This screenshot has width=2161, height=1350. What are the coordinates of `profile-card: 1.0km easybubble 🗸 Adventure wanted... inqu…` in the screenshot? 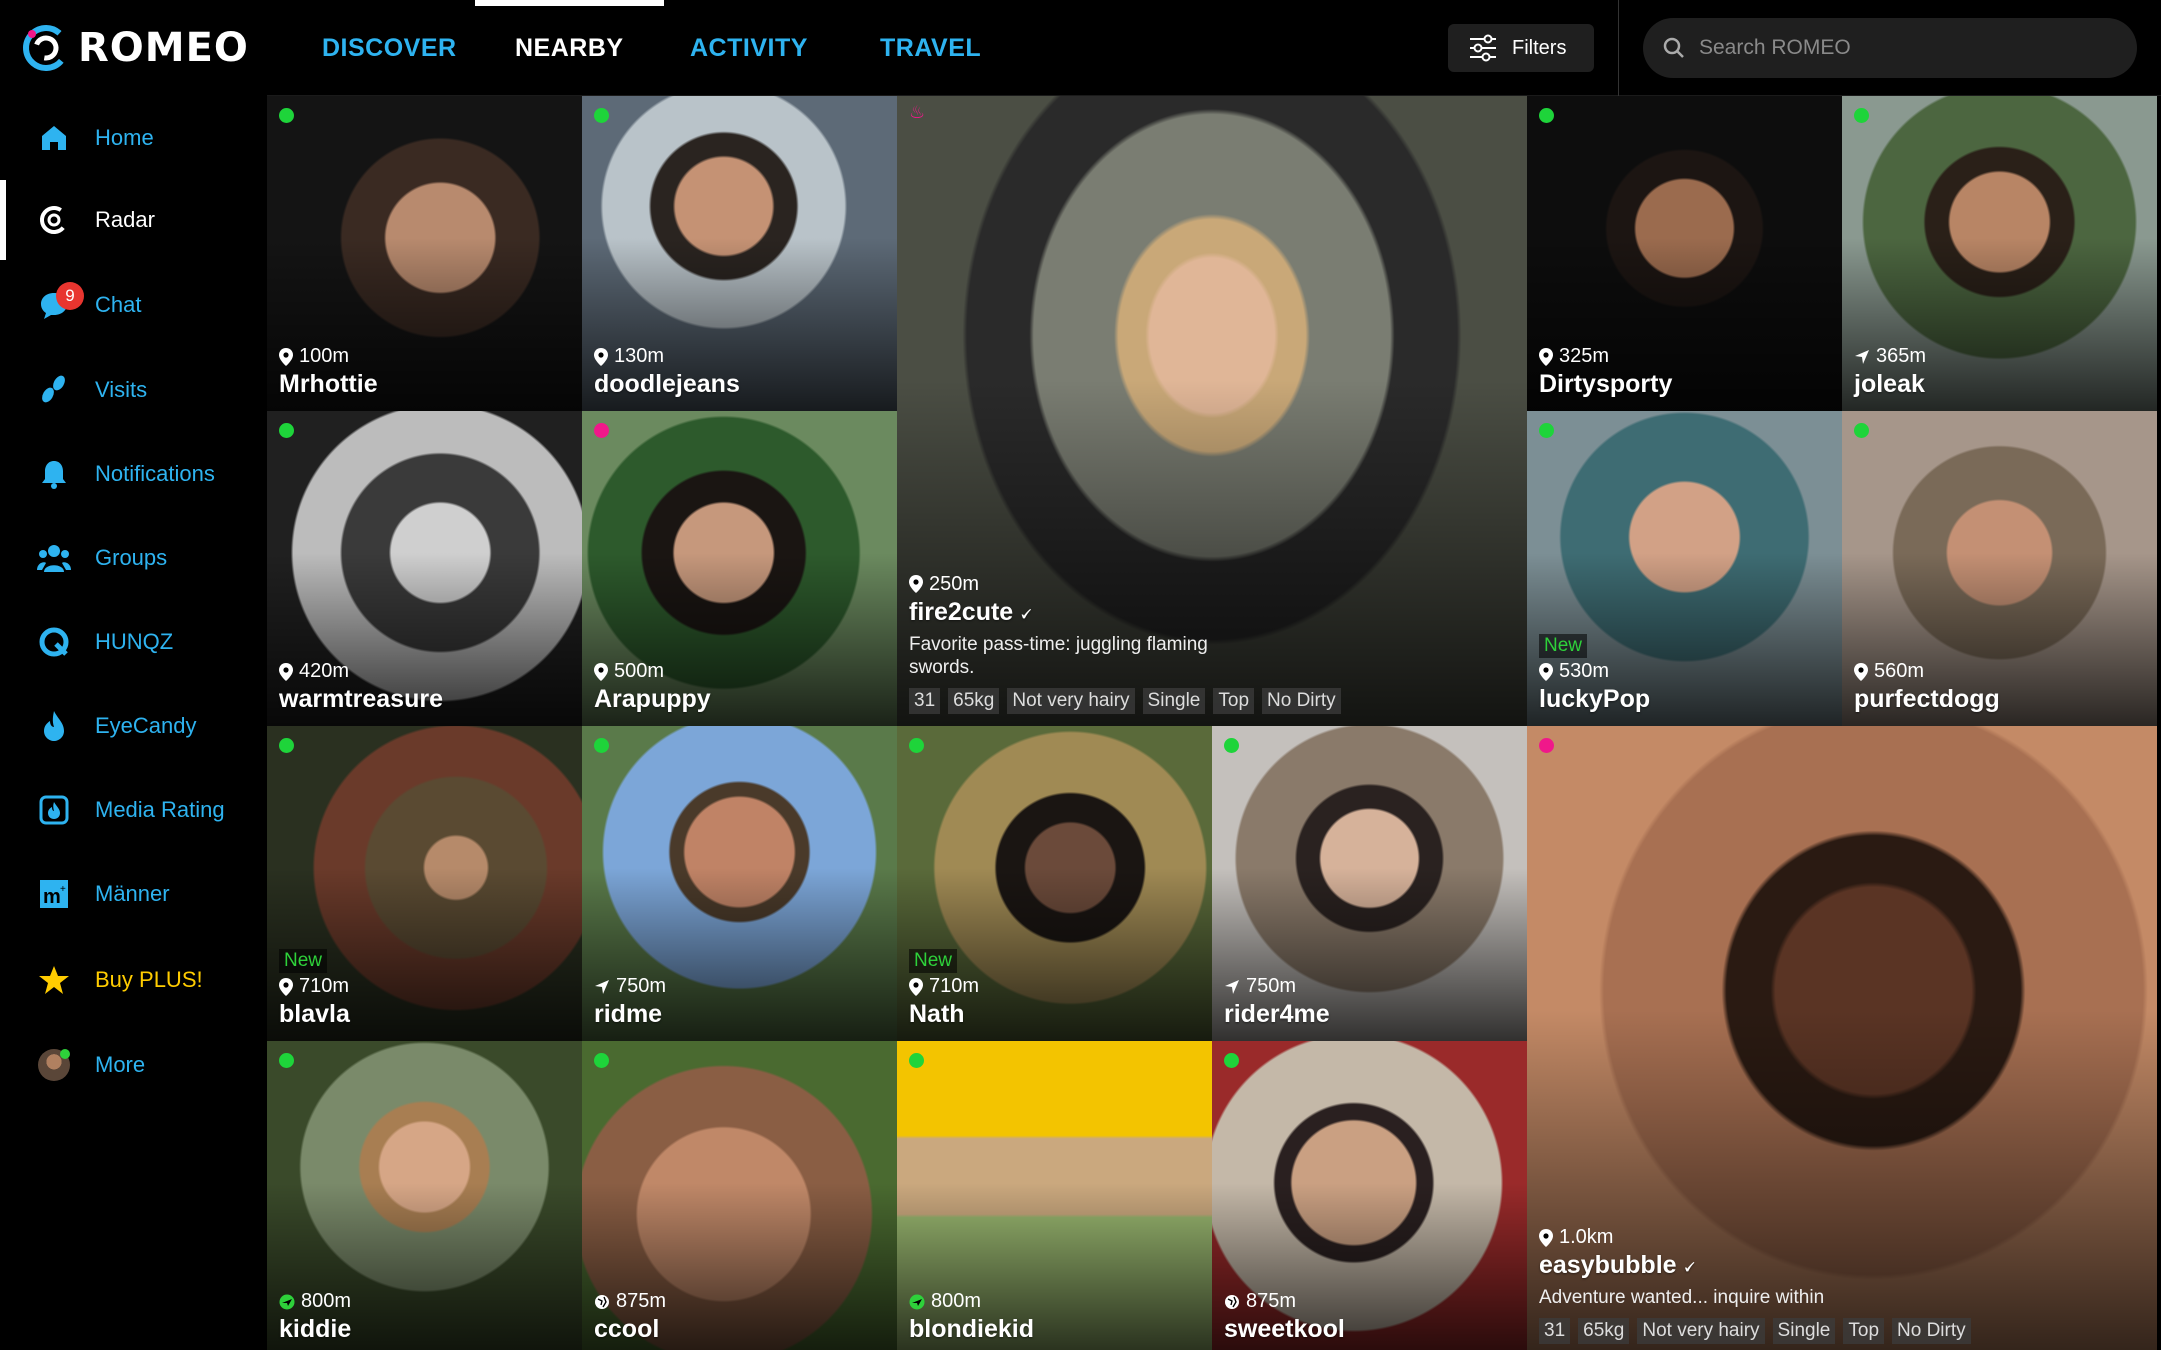 It's located at (1842, 1038).